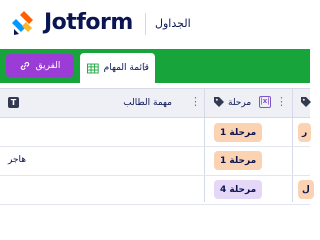 The image size is (320, 240). I want to click on grid-icon, so click(93, 68).